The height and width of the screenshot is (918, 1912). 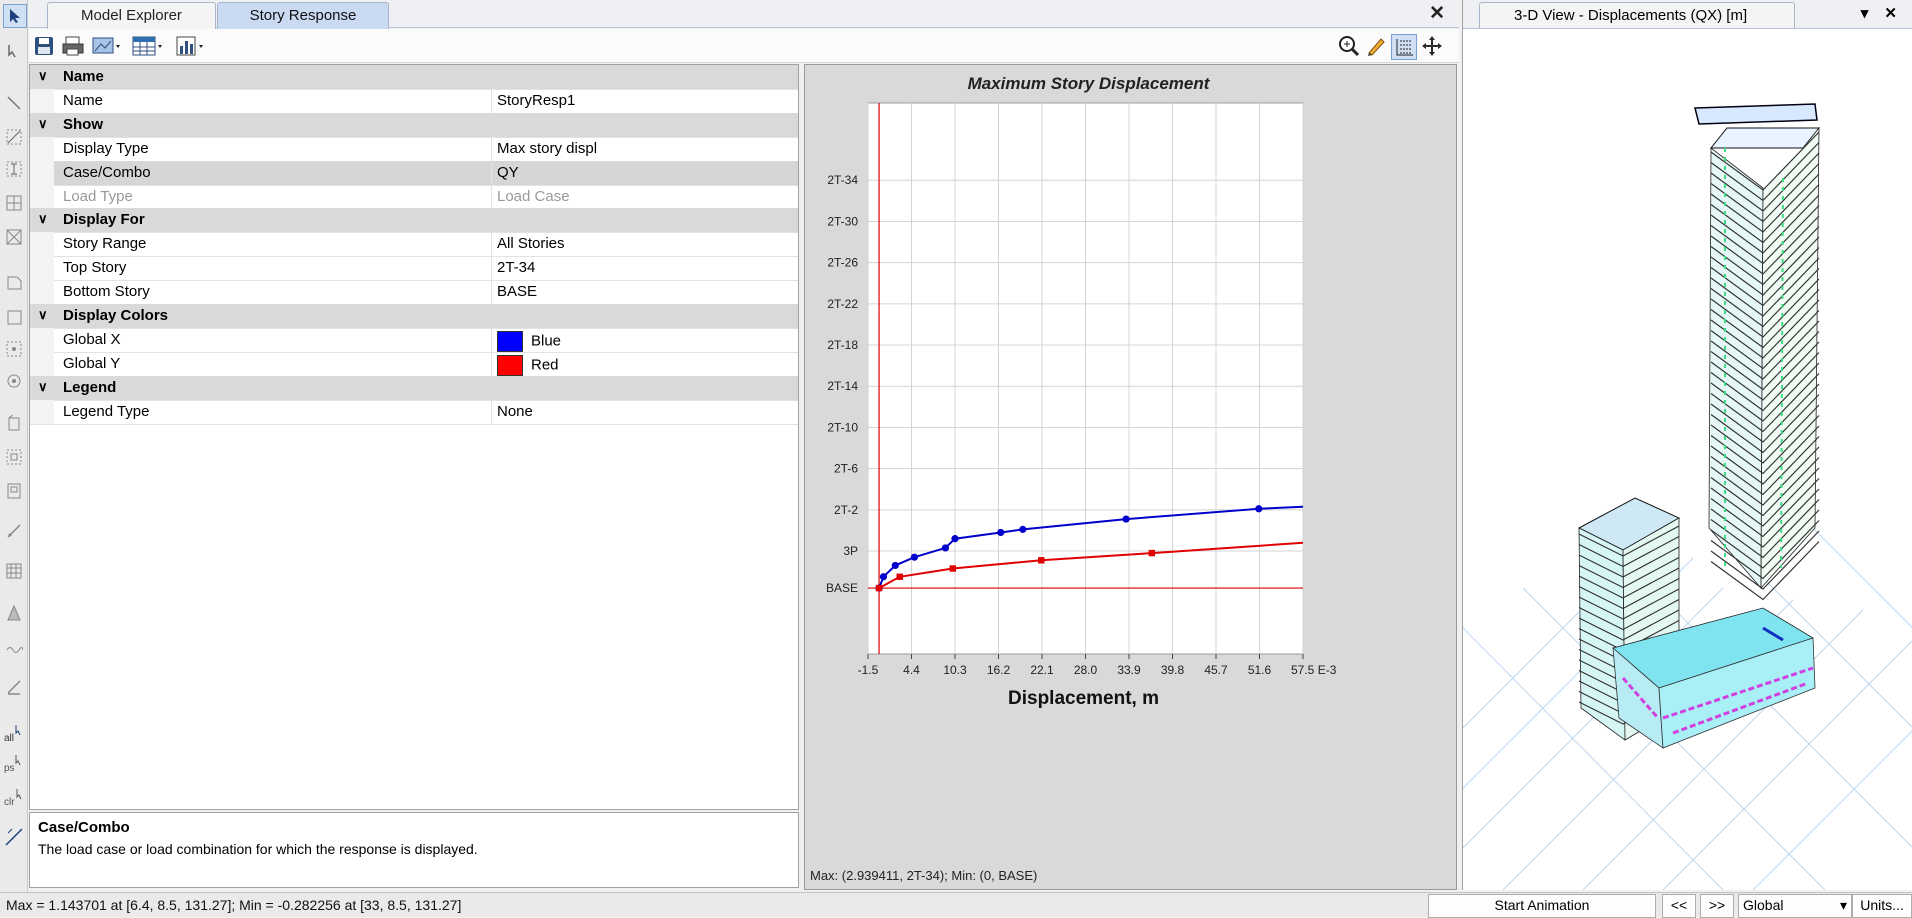 I want to click on property-value-text: StoryResp1, so click(x=536, y=100).